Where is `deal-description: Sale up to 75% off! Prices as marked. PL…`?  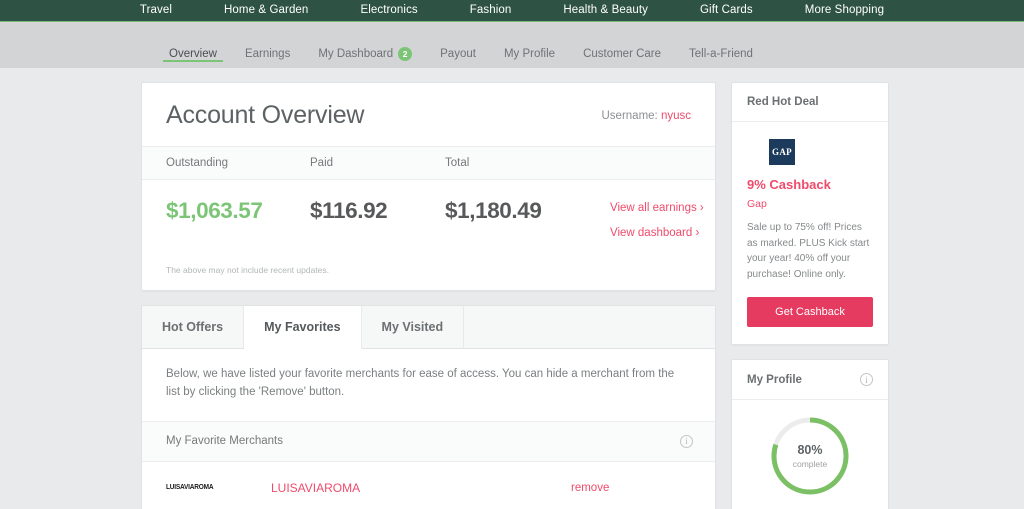
deal-description: Sale up to 75% off! Prices as marked. PL… is located at coordinates (808, 251).